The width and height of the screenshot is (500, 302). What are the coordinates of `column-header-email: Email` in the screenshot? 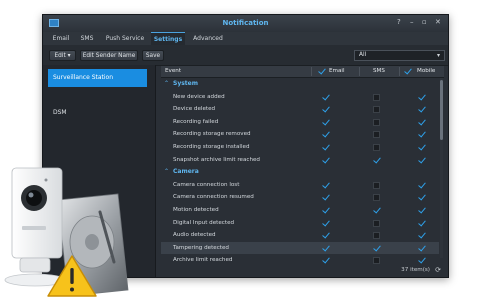 It's located at (337, 71).